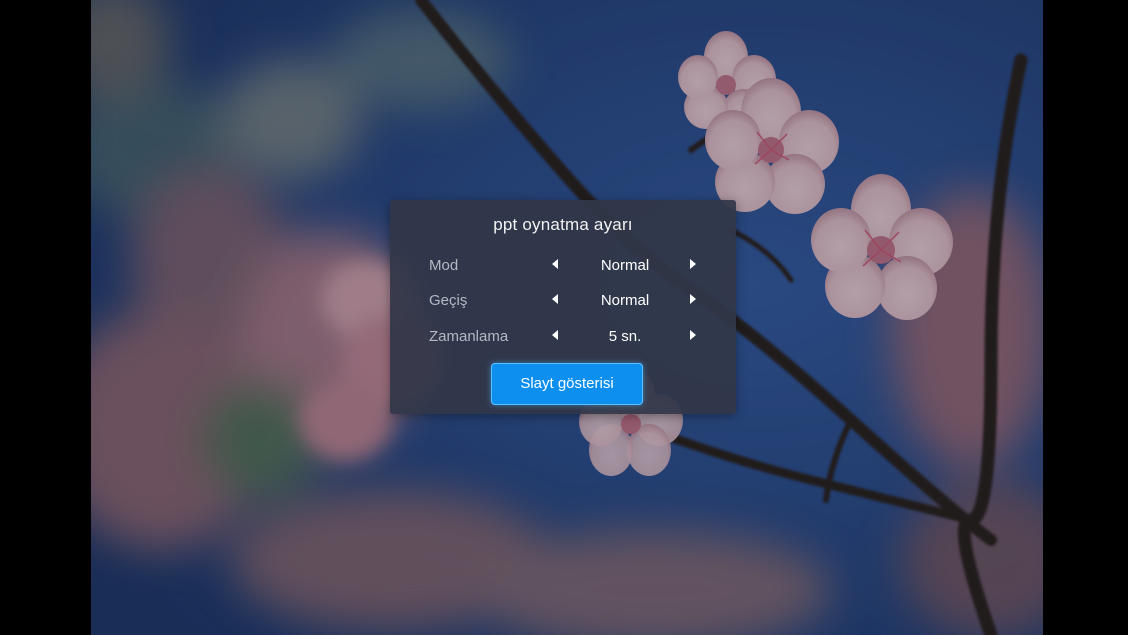  What do you see at coordinates (563, 265) in the screenshot?
I see `setting-row-mode: Mod Normal` at bounding box center [563, 265].